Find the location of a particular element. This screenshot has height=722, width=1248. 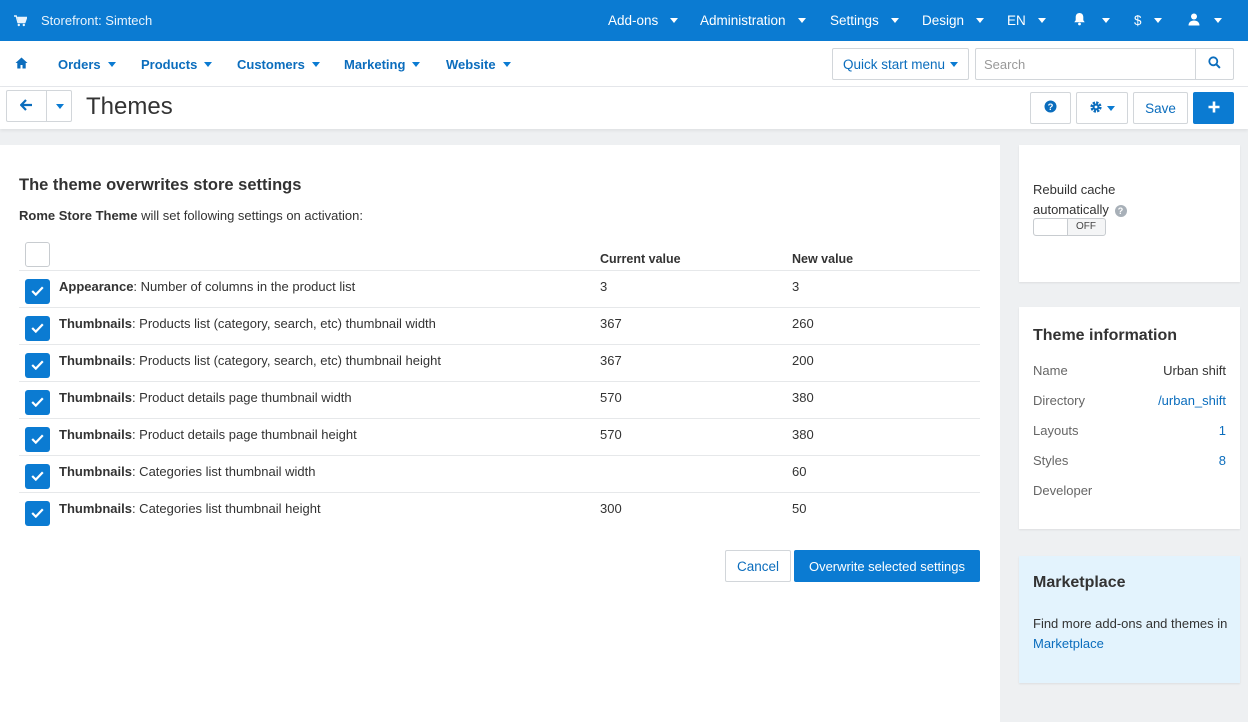

rebuild-cache-toggle: OFF is located at coordinates (1069, 227).